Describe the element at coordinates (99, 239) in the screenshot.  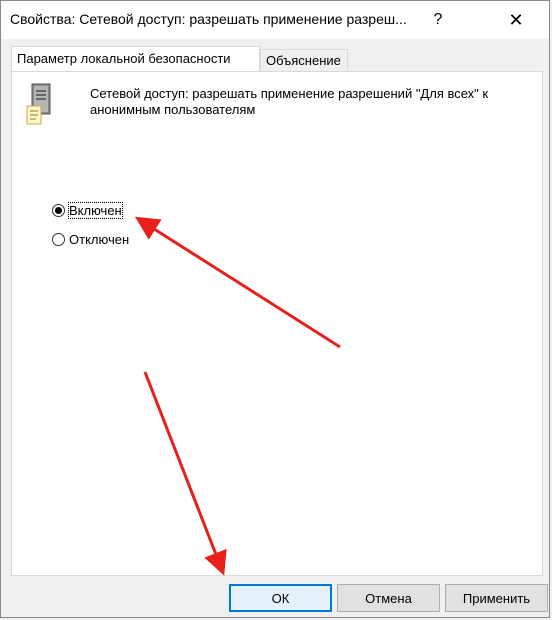
I see `radio-disabled-label: Отключен` at that location.